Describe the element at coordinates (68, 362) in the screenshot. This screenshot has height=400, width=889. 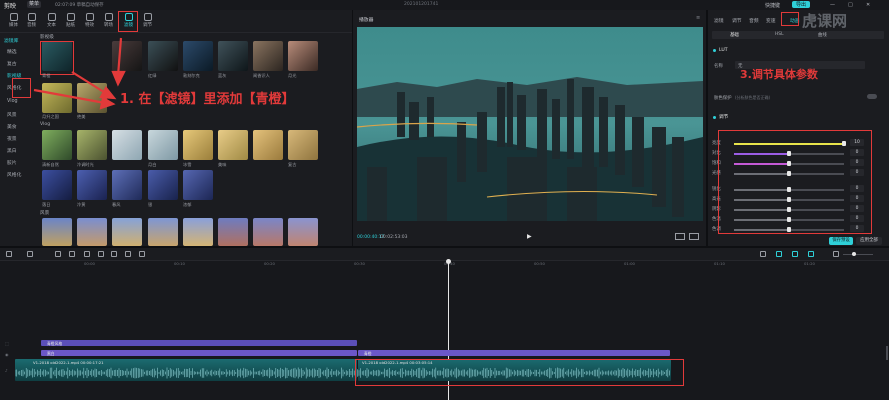
I see `video-clip-1-label: V1-2018 old2022-1.mp4 00:00:17:21` at that location.